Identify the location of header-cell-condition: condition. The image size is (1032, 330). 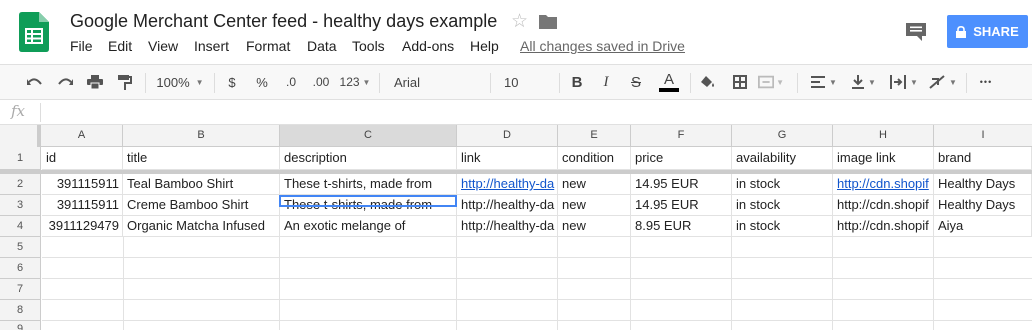
(594, 158).